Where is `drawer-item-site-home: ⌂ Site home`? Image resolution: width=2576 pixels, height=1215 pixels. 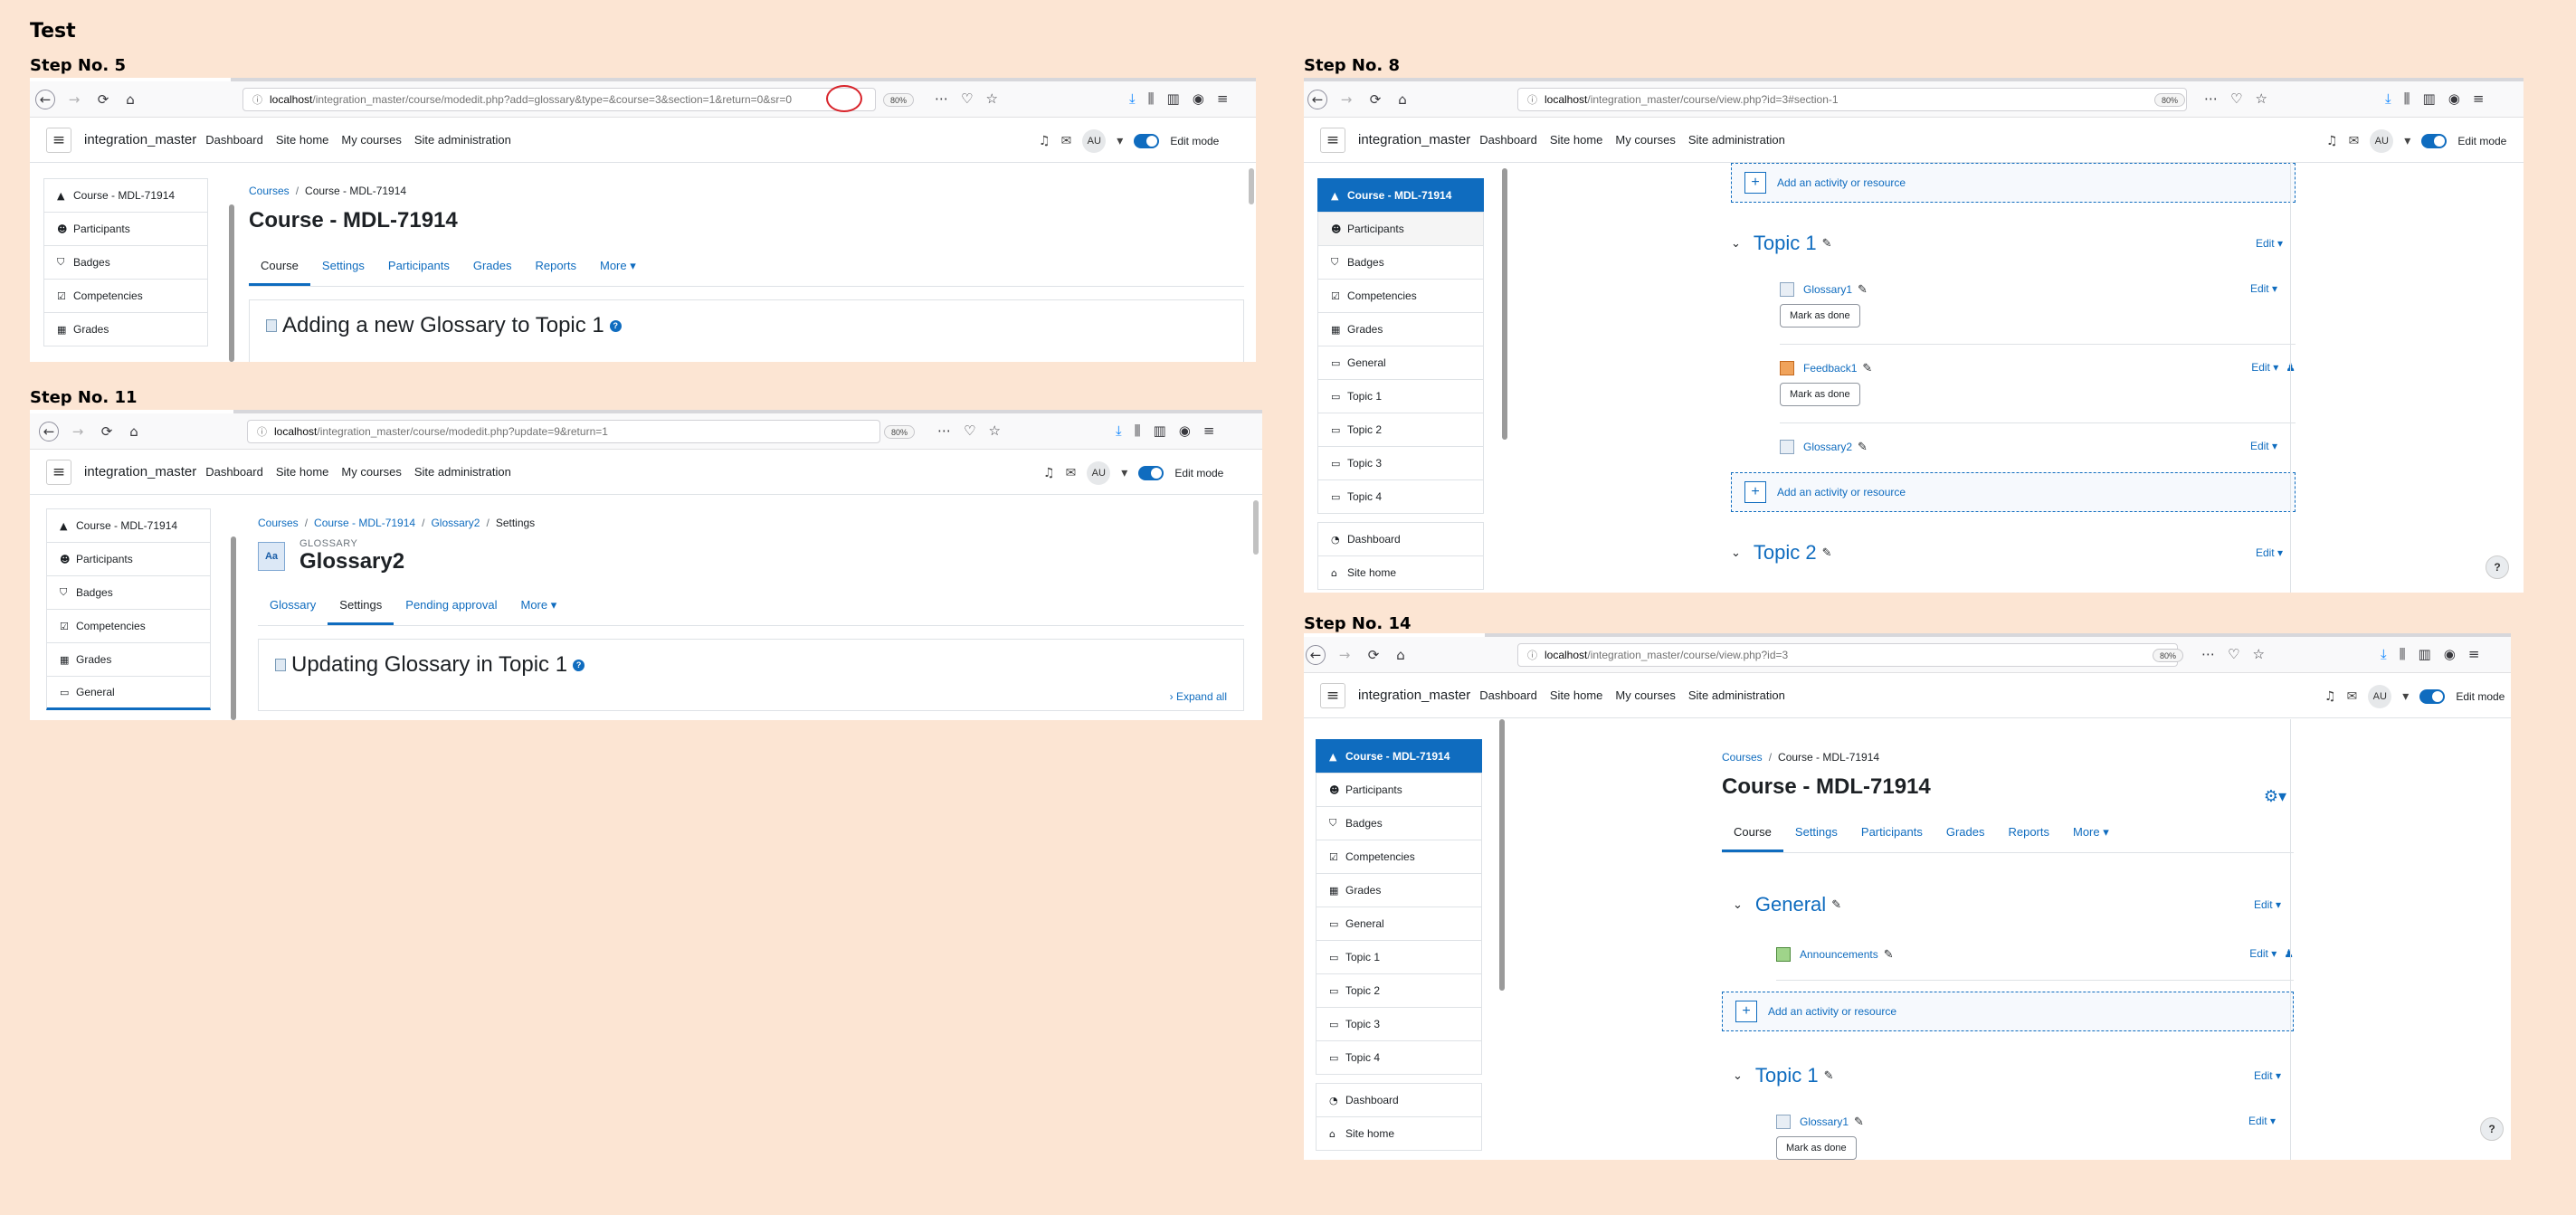
drawer-item-site-home: ⌂ Site home is located at coordinates (1399, 1134).